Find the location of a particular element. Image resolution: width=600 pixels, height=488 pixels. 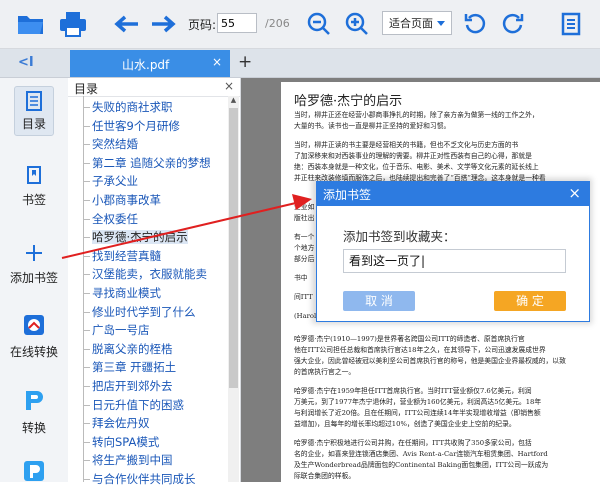

ok-button: 确 定 is located at coordinates (530, 301).